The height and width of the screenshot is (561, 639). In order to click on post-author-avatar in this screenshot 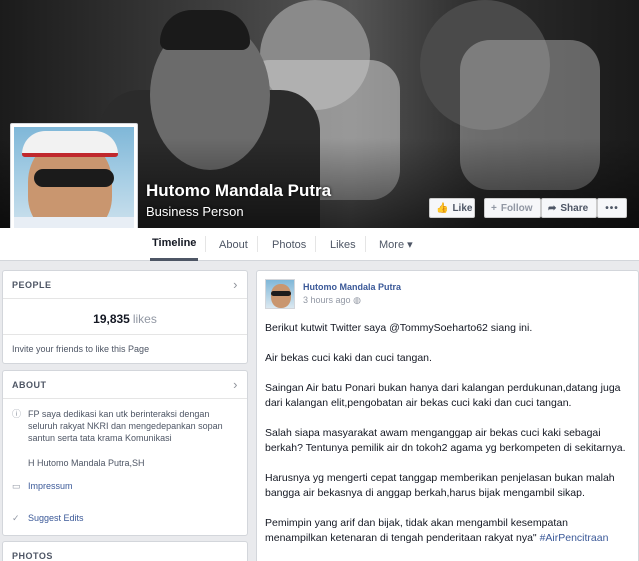, I will do `click(280, 294)`.